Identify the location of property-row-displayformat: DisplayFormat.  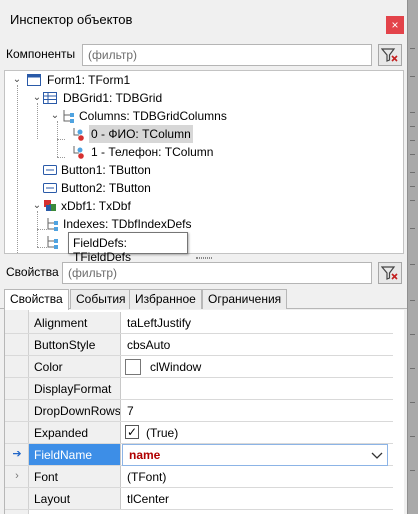
(204, 389).